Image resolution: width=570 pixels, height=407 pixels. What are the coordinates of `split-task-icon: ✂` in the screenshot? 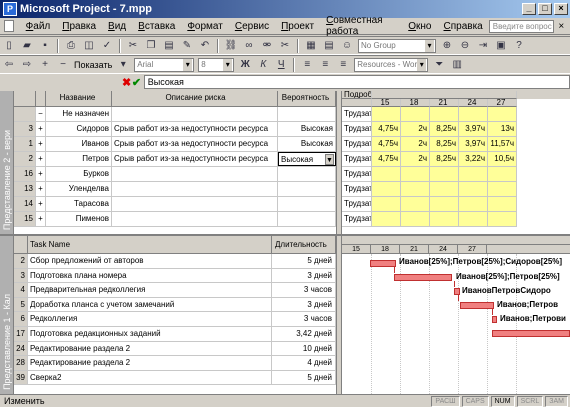 It's located at (285, 46).